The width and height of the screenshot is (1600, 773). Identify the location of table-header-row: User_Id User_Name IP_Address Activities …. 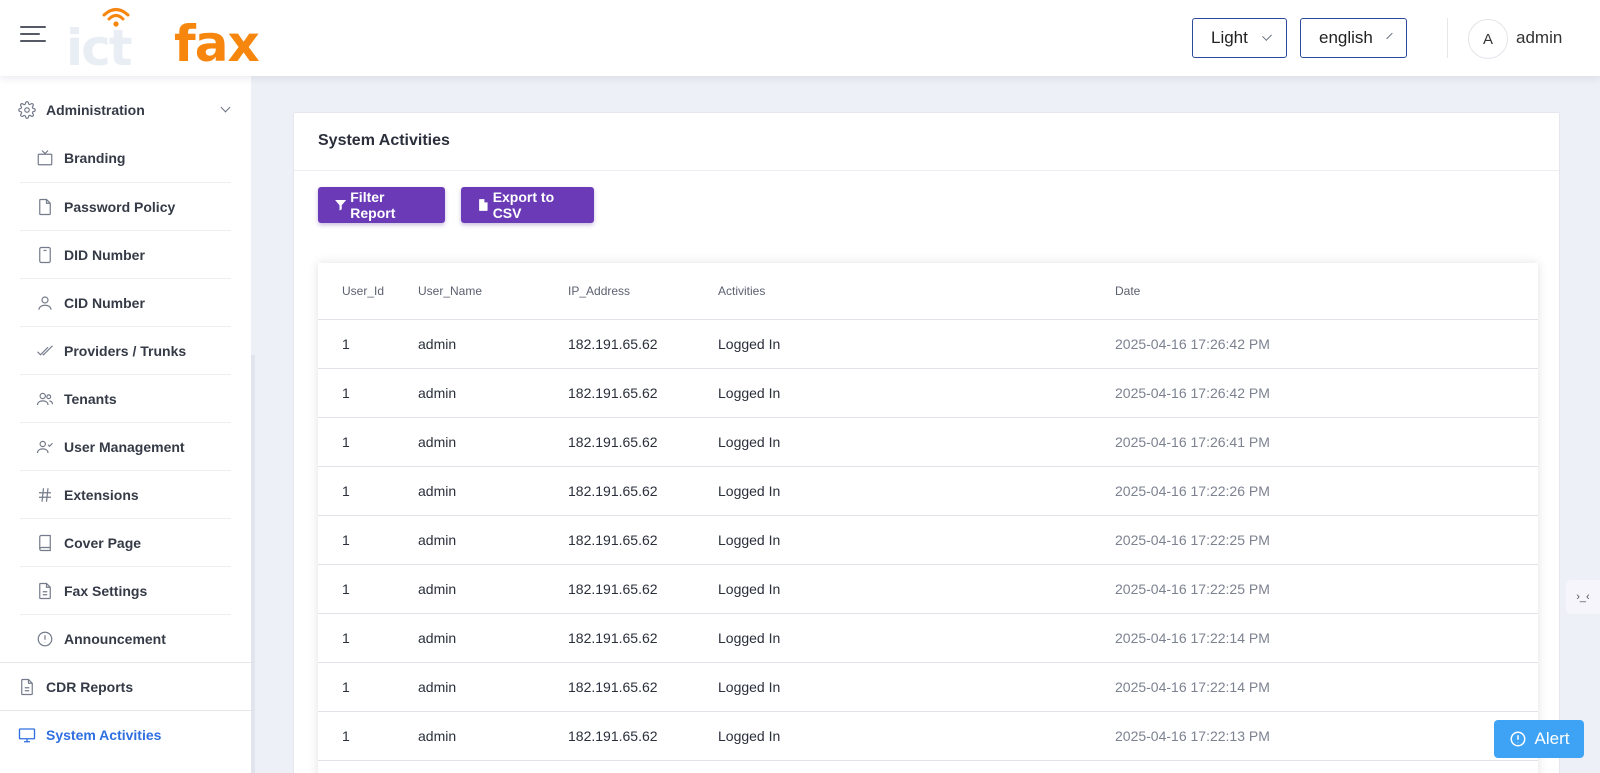
(928, 291).